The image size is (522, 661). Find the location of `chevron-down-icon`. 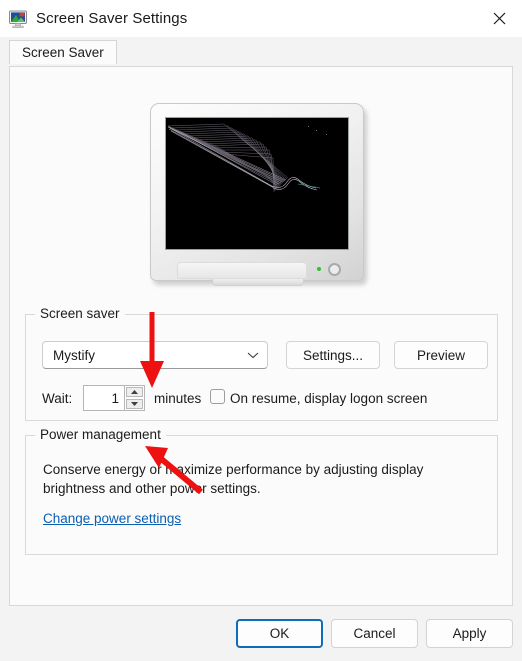

chevron-down-icon is located at coordinates (253, 355).